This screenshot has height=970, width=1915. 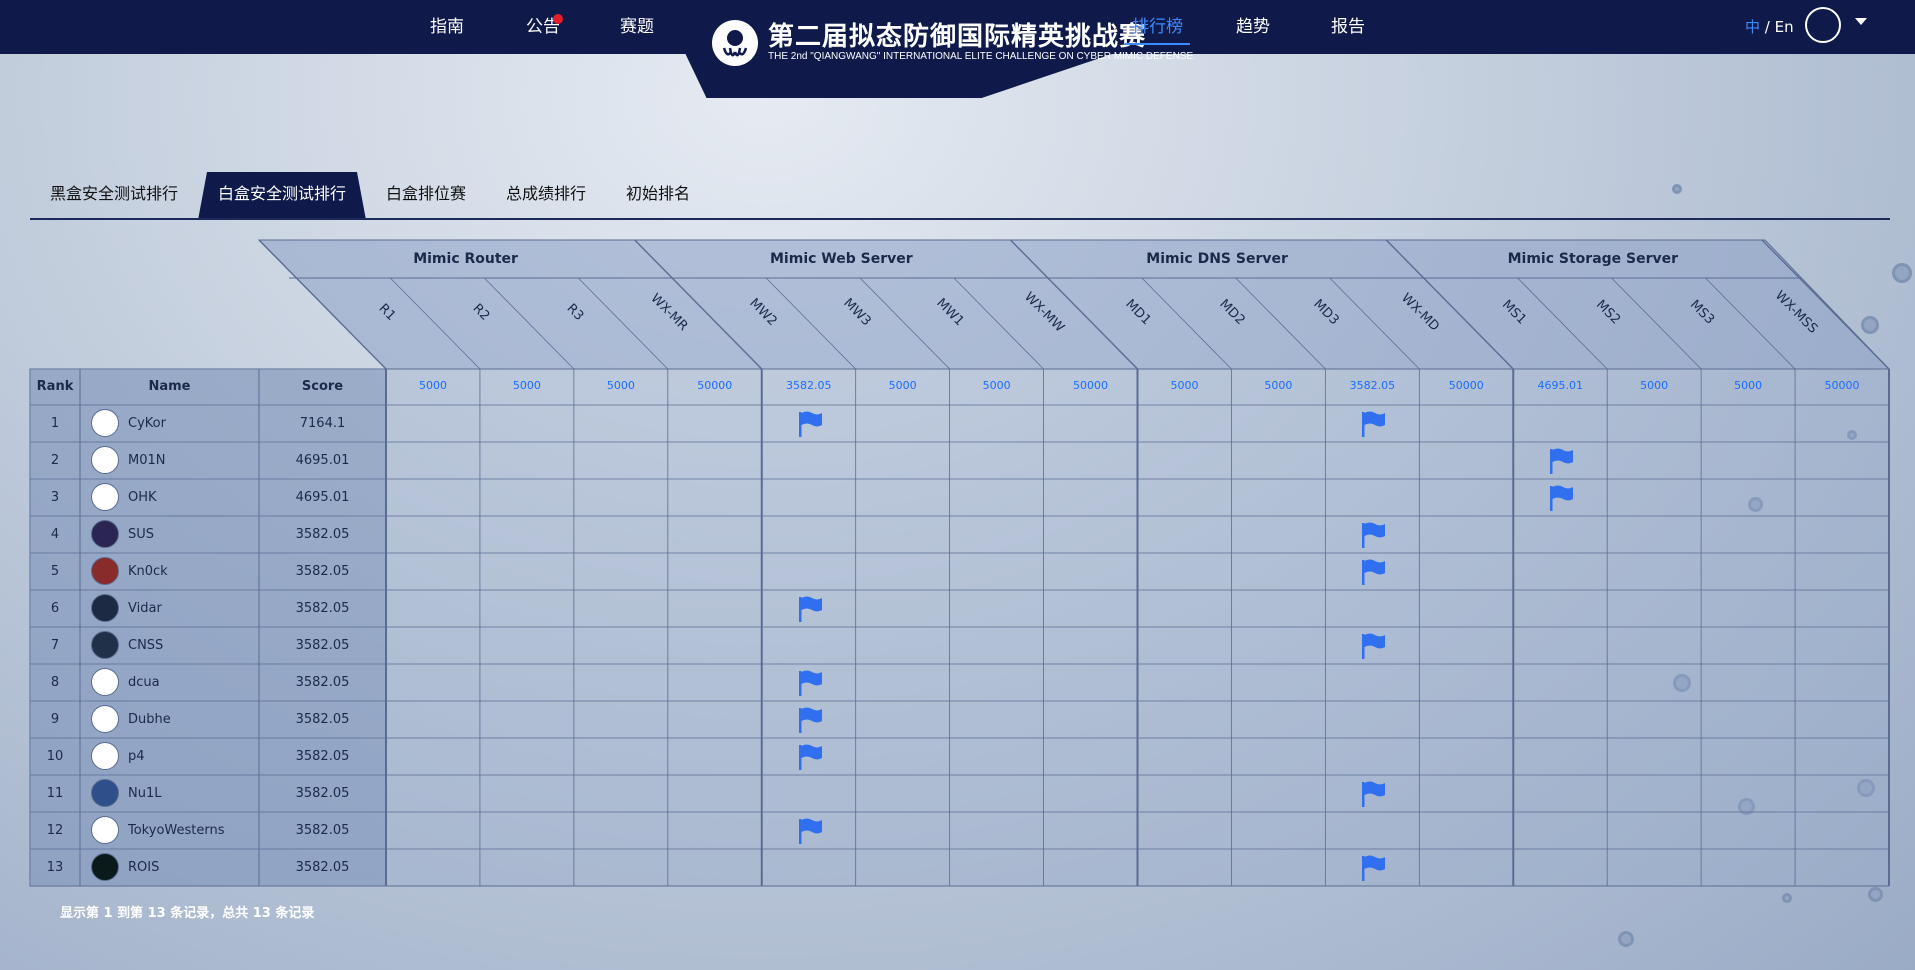 What do you see at coordinates (147, 423) in the screenshot?
I see `team-name: CyKor` at bounding box center [147, 423].